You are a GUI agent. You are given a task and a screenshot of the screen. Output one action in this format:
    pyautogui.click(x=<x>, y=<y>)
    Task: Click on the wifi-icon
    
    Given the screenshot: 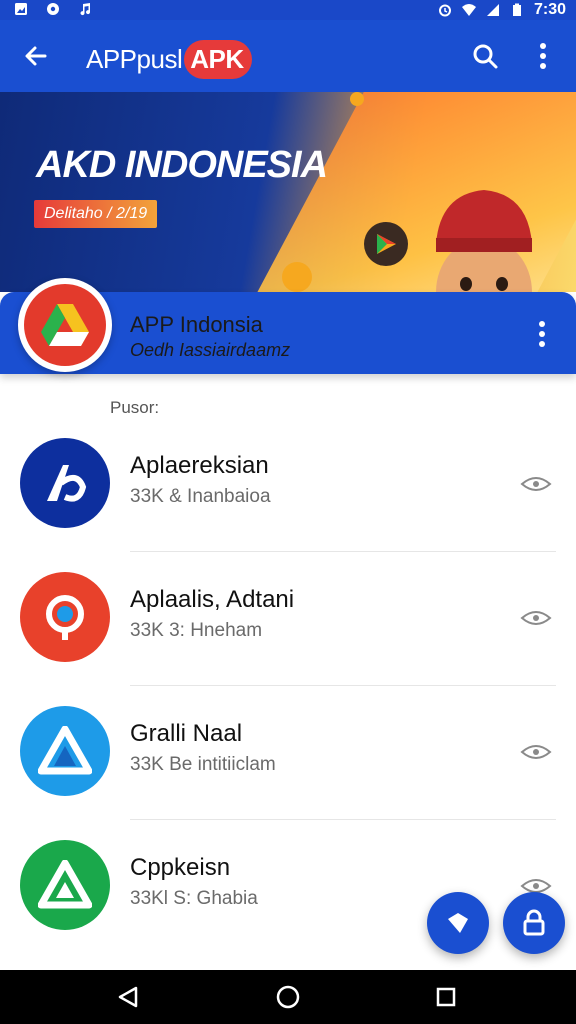 What is the action you would take?
    pyautogui.click(x=468, y=10)
    